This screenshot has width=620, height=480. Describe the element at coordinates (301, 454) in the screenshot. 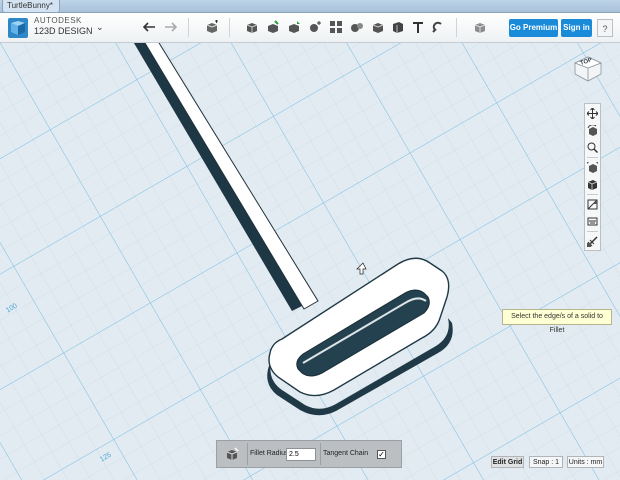

I see `fillet-radius-input` at that location.